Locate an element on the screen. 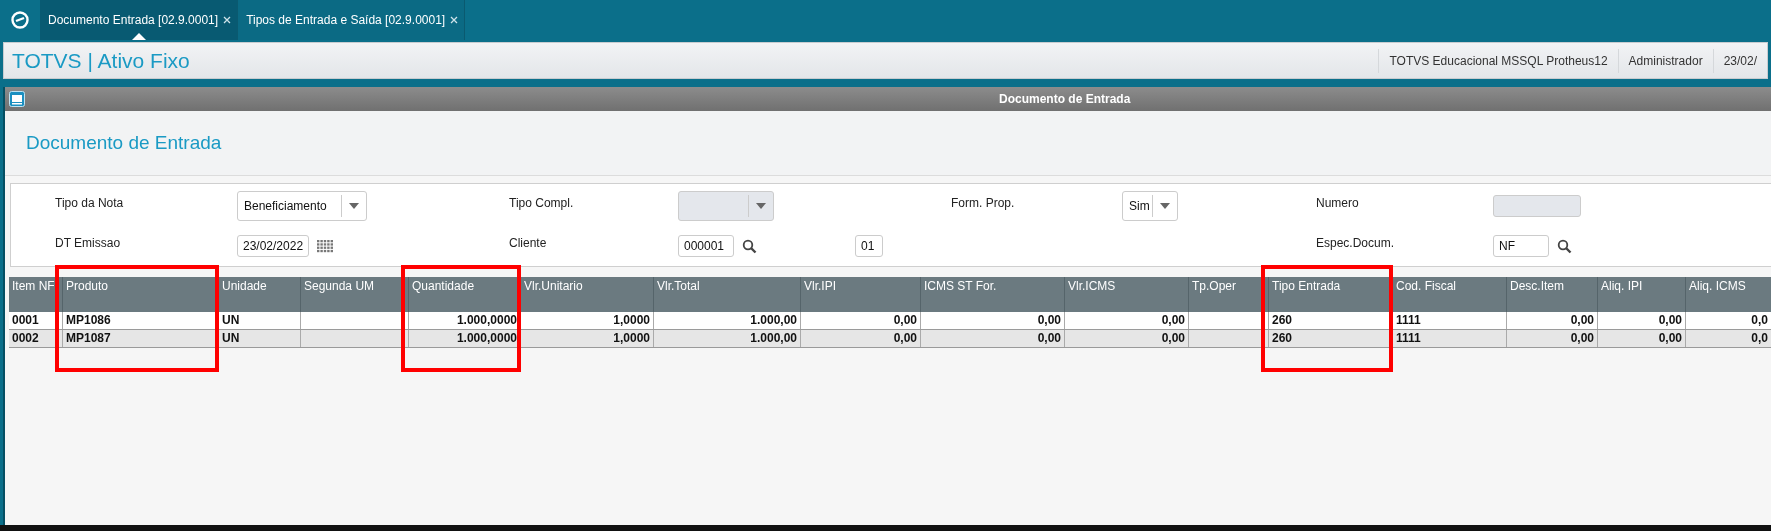  header-info: Administrador is located at coordinates (1665, 60).